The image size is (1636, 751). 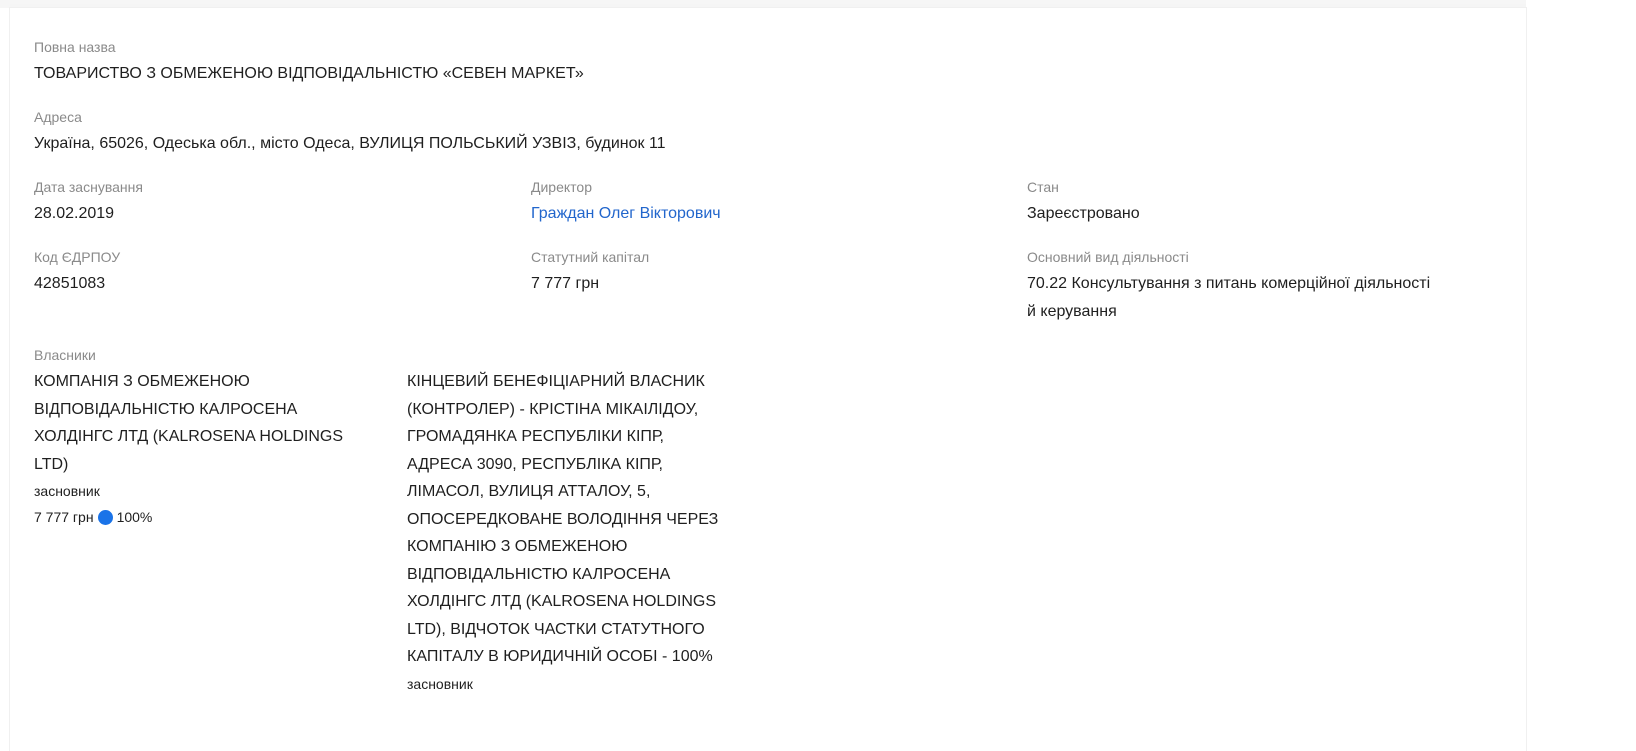 What do you see at coordinates (563, 519) in the screenshot?
I see `owner-name-line: ОПОСЕРЕДКОВАНЕ ВОЛОДІННЯ ЧЕРЕЗ` at bounding box center [563, 519].